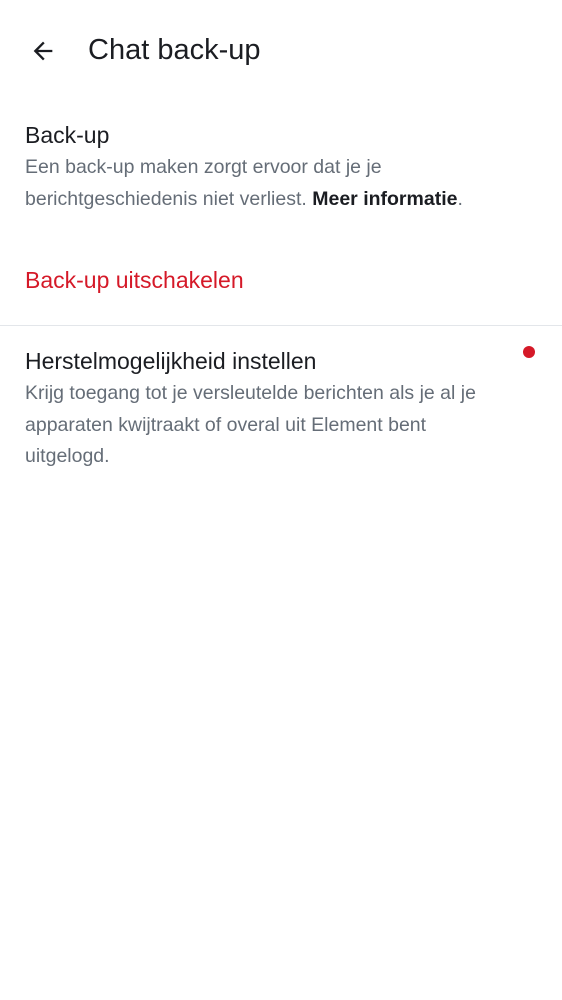 The image size is (562, 1000). I want to click on page-title: Chat back-up, so click(174, 50).